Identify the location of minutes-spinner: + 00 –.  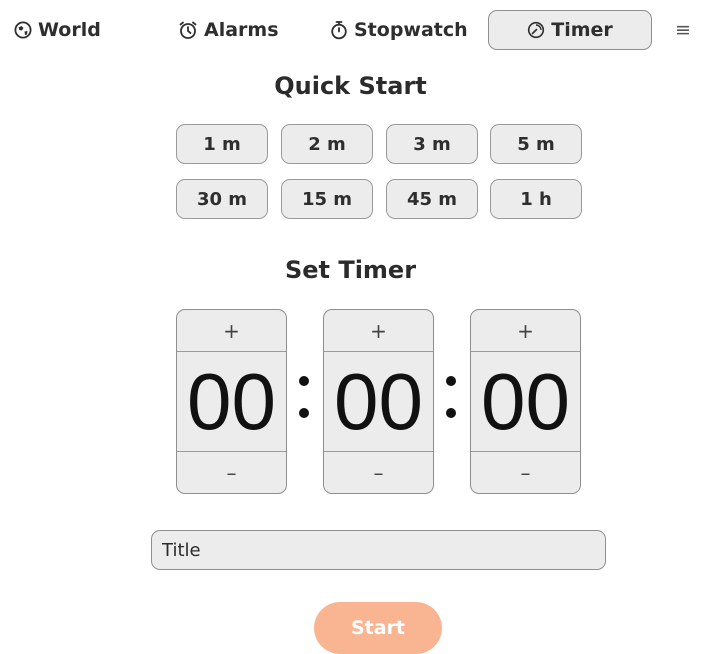
(378, 401).